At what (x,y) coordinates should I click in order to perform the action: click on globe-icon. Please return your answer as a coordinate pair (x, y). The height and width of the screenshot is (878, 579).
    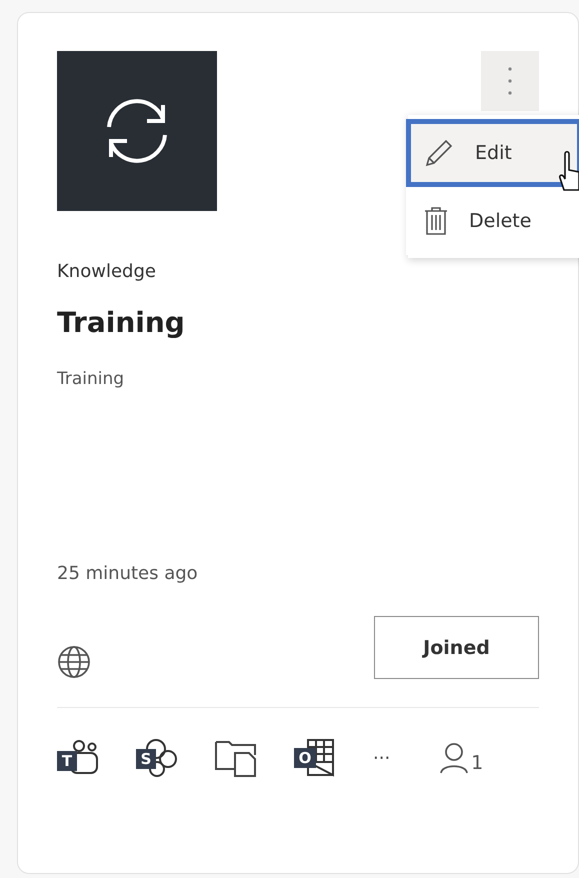
    Looking at the image, I should click on (74, 662).